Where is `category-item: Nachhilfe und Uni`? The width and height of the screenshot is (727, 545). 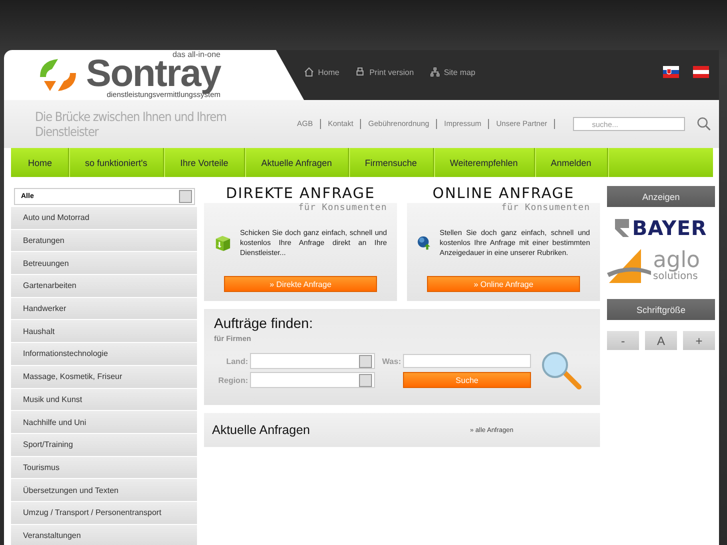 category-item: Nachhilfe und Uni is located at coordinates (104, 422).